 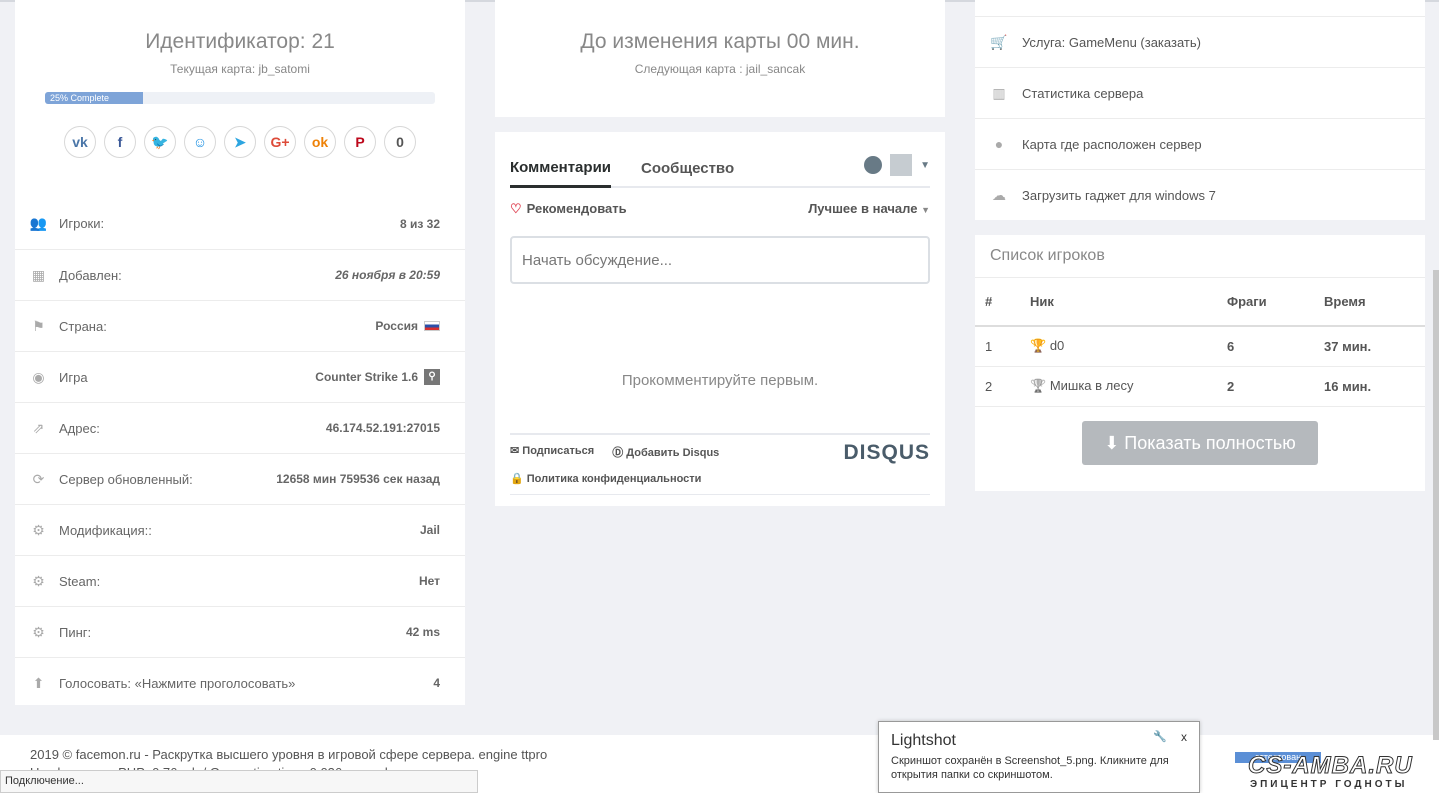 I want to click on progress-fill: 25% Complete, so click(x=94, y=98).